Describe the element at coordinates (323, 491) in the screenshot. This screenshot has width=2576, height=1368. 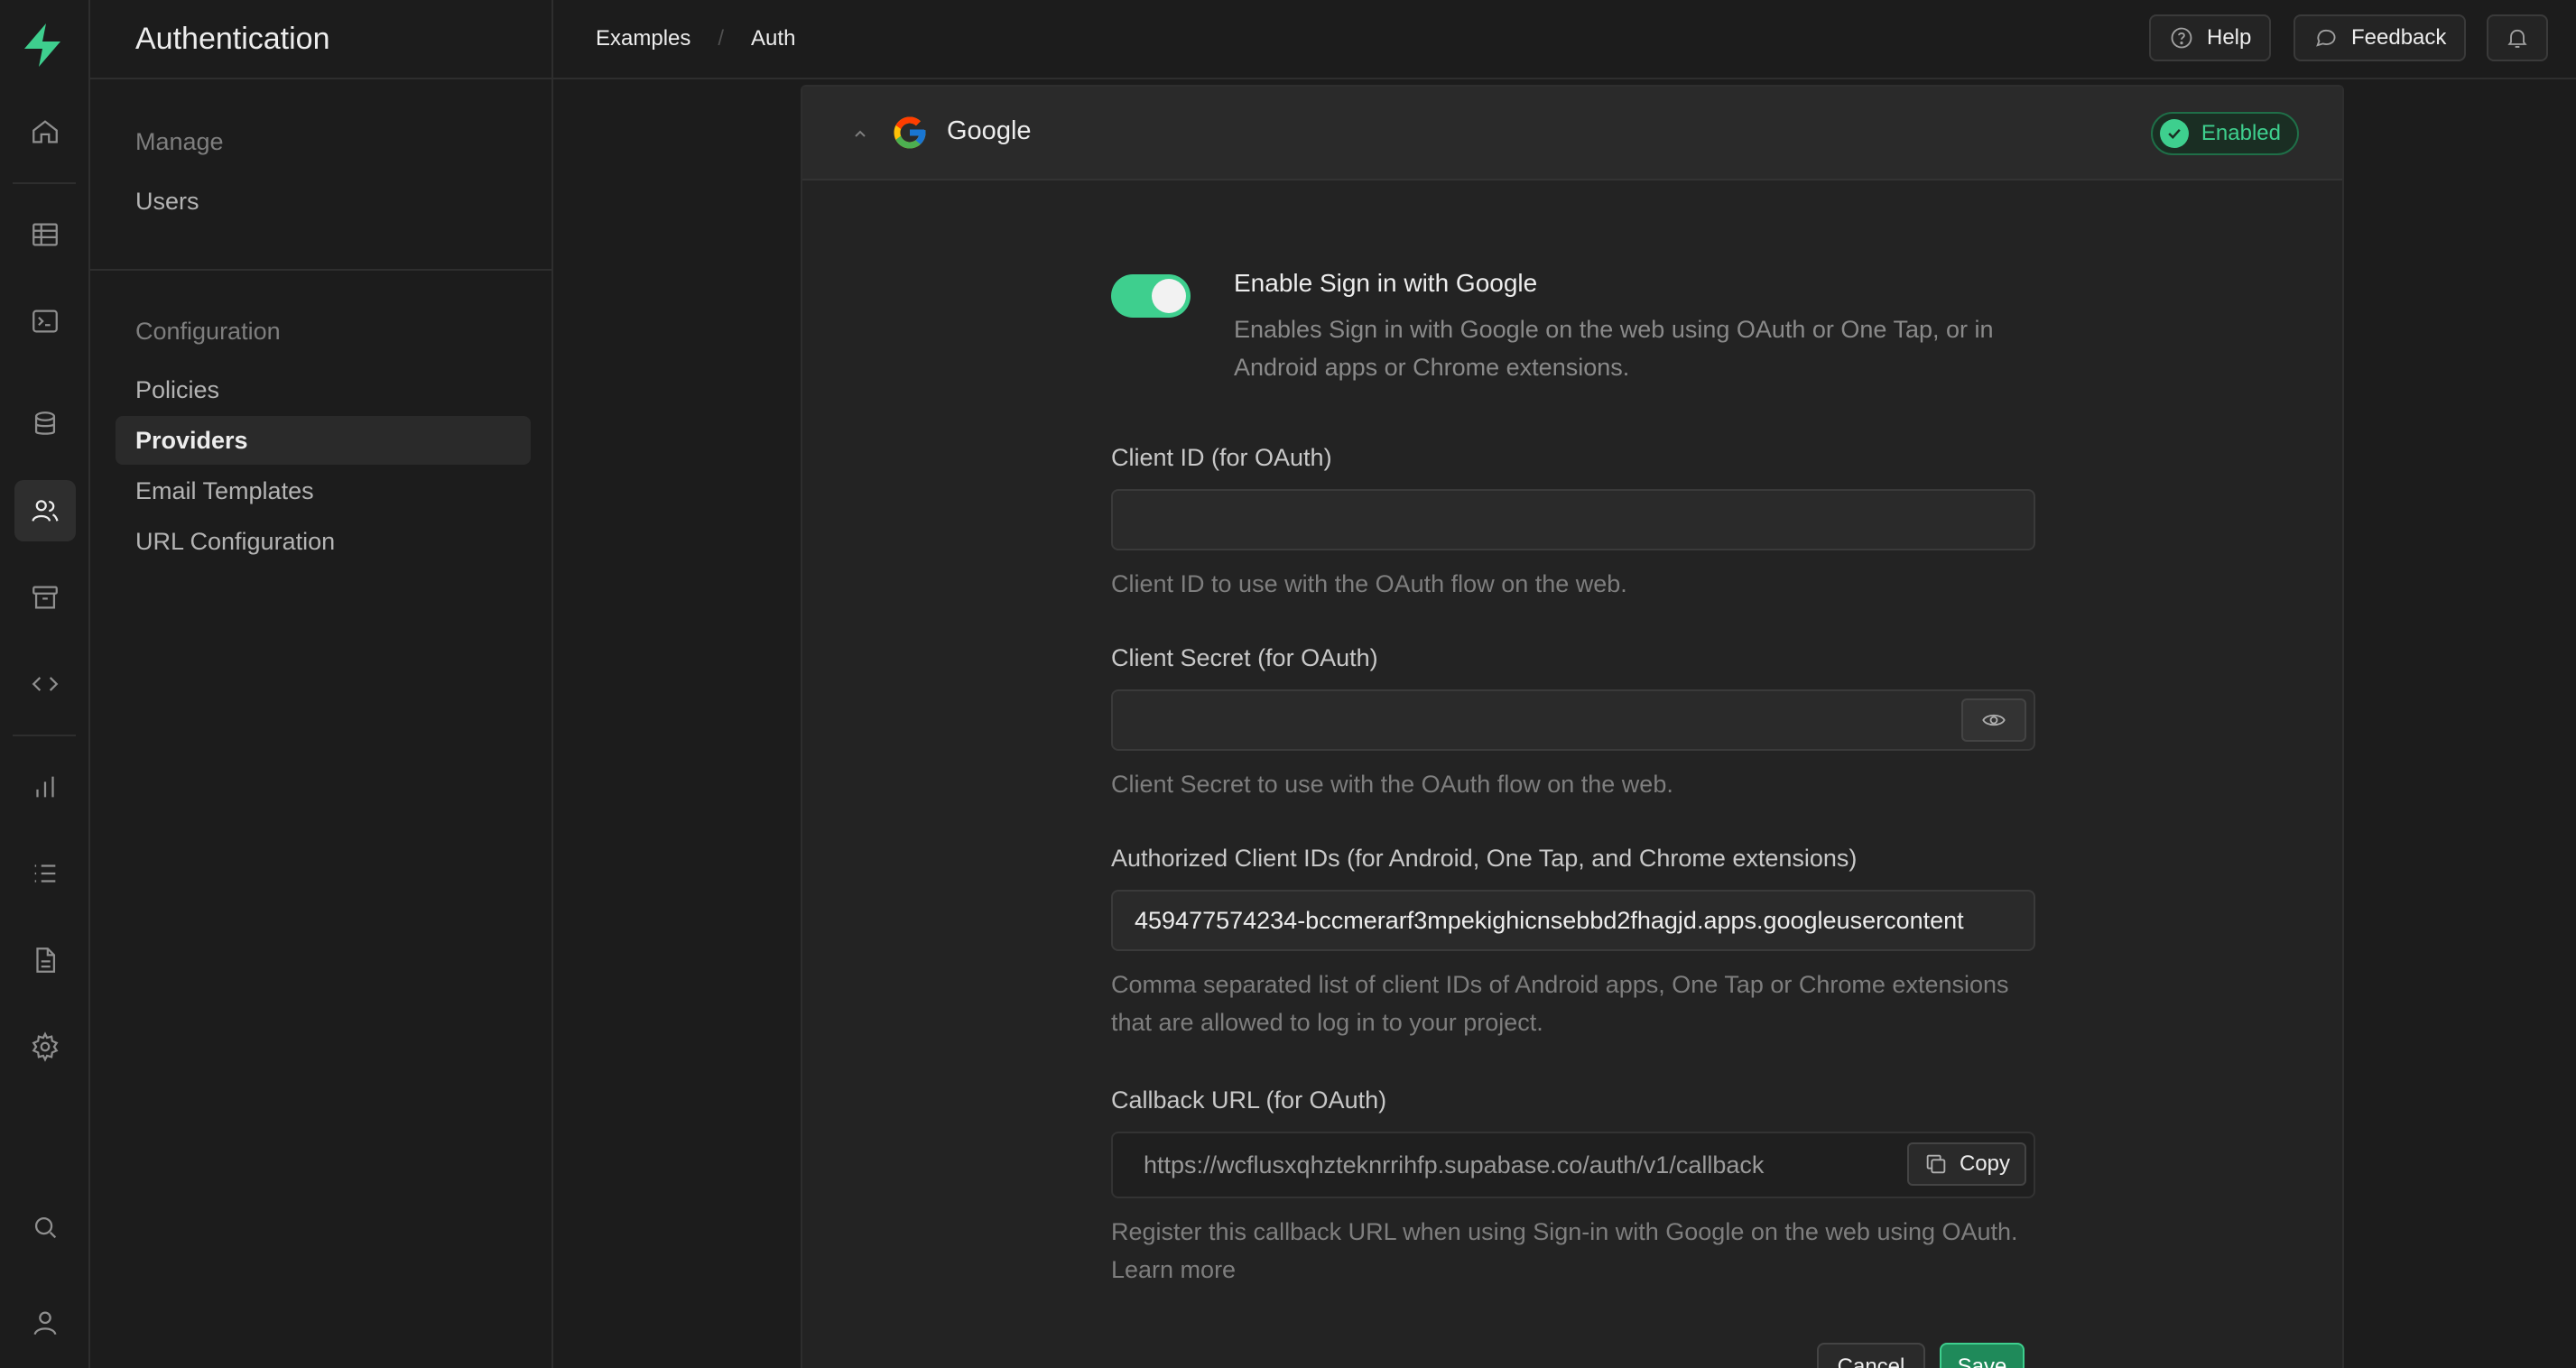
I see `menu-item-email-templates: Email Templates` at that location.